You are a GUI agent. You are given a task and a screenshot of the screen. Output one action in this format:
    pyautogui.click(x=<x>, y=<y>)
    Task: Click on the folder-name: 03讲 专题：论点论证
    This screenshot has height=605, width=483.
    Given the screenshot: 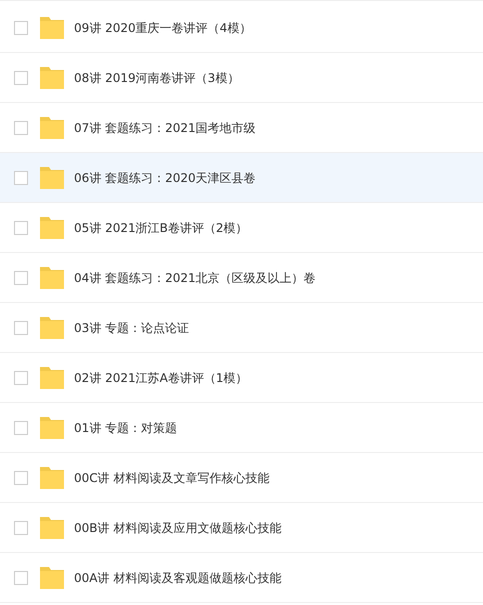 What is the action you would take?
    pyautogui.click(x=132, y=327)
    